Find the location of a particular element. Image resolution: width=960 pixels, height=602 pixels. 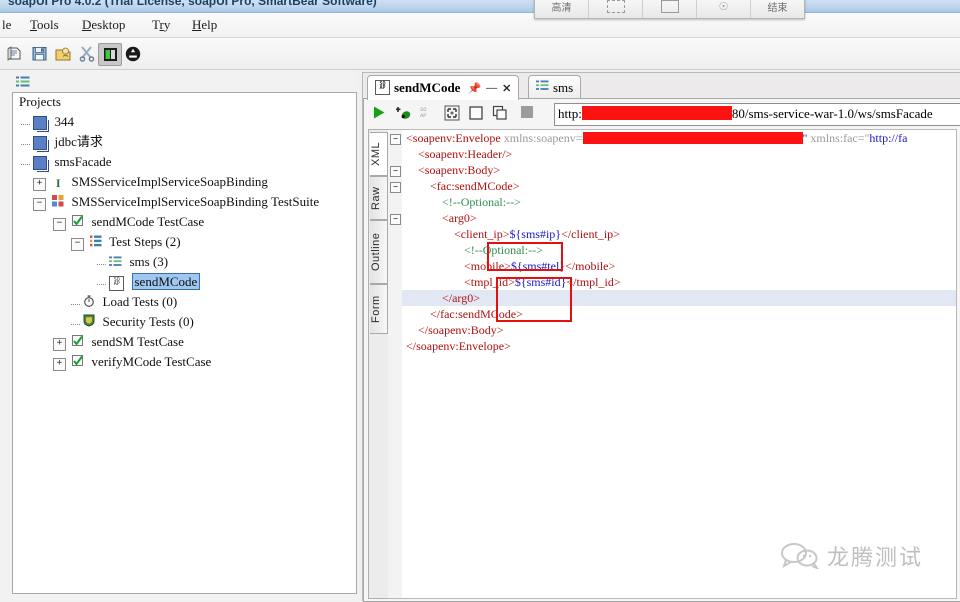

recorder-fullscreen-button is located at coordinates (670, 9).